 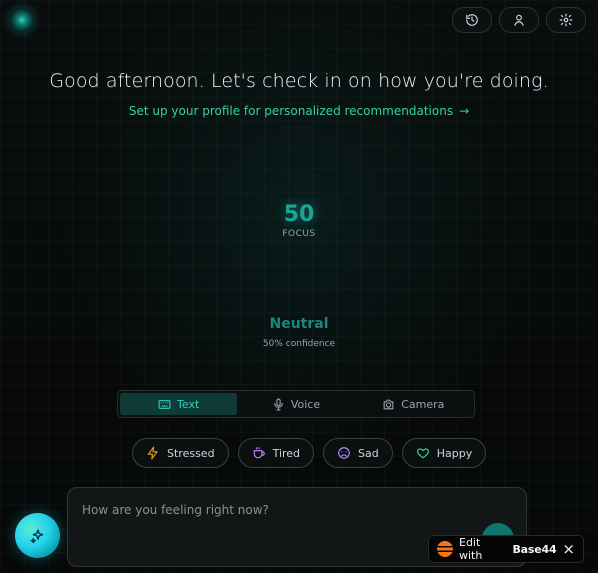 I want to click on mood-confidence: 50% confidence, so click(x=299, y=344).